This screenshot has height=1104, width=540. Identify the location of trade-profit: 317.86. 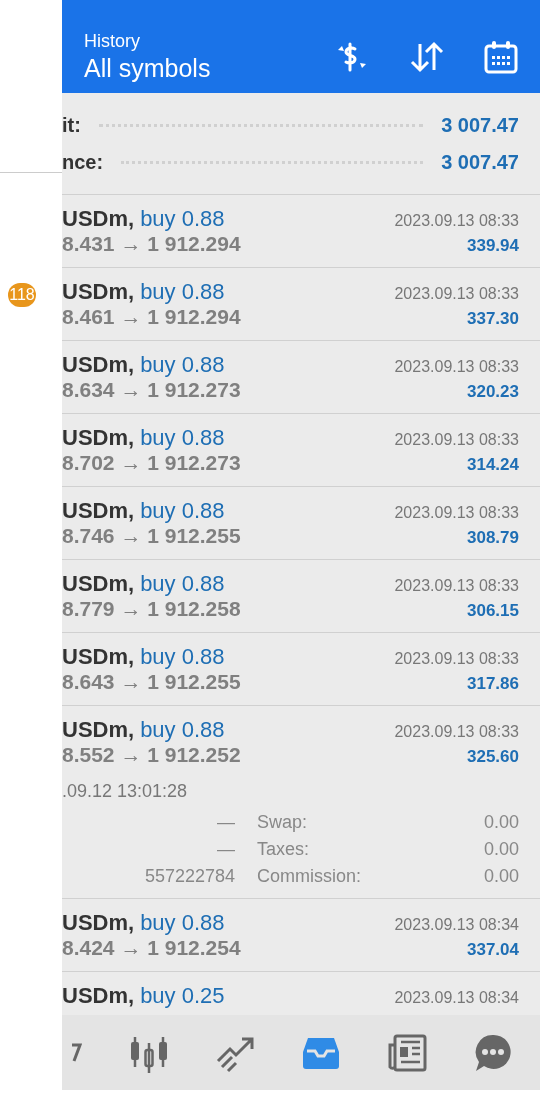
(493, 684).